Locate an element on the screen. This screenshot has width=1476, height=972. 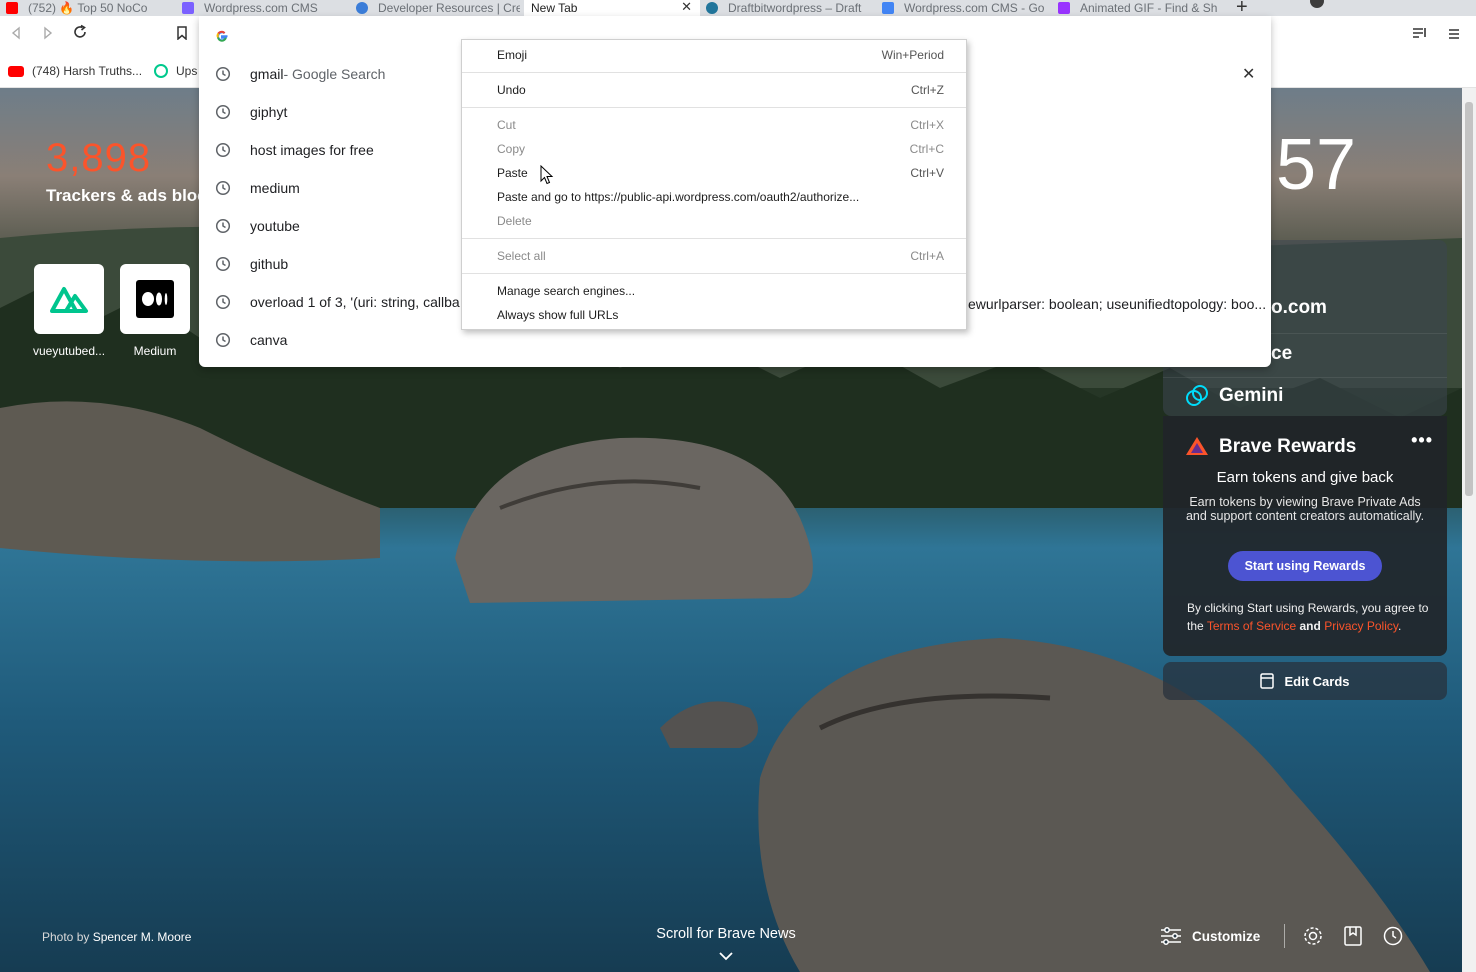
sliders-icon is located at coordinates (1171, 936).